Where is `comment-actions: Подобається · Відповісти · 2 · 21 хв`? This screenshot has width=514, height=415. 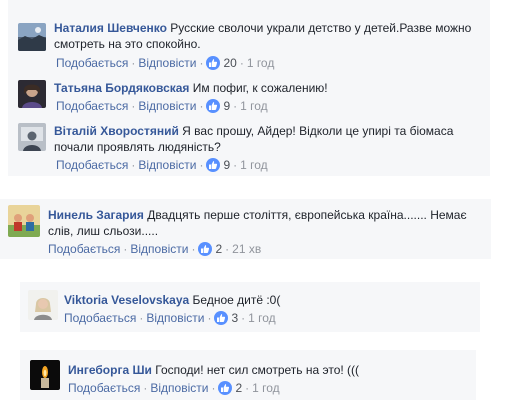
comment-actions: Подобається · Відповісти · 2 · 21 хв is located at coordinates (155, 249).